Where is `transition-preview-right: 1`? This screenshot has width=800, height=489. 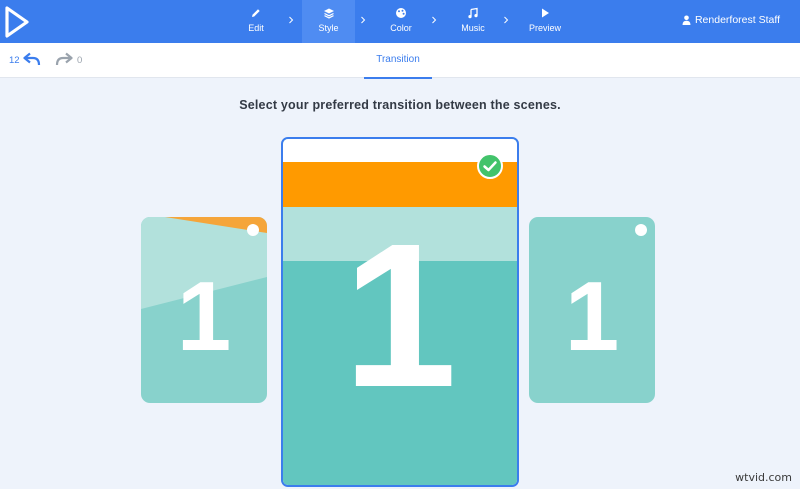 transition-preview-right: 1 is located at coordinates (592, 310).